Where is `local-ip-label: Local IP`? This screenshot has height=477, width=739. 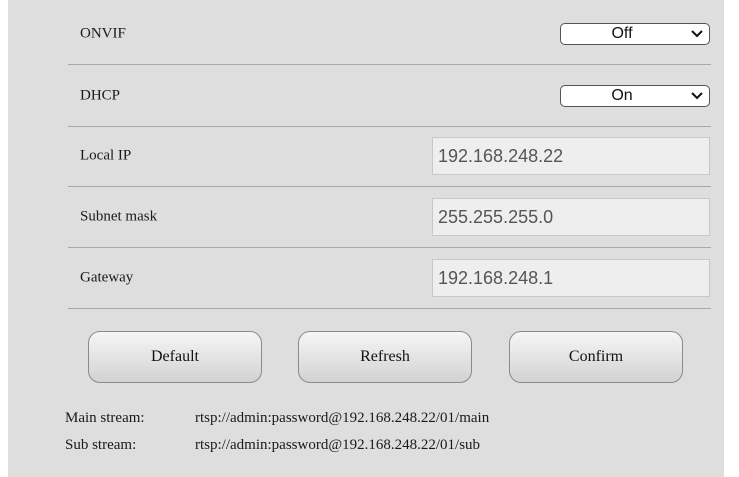 local-ip-label: Local IP is located at coordinates (106, 155).